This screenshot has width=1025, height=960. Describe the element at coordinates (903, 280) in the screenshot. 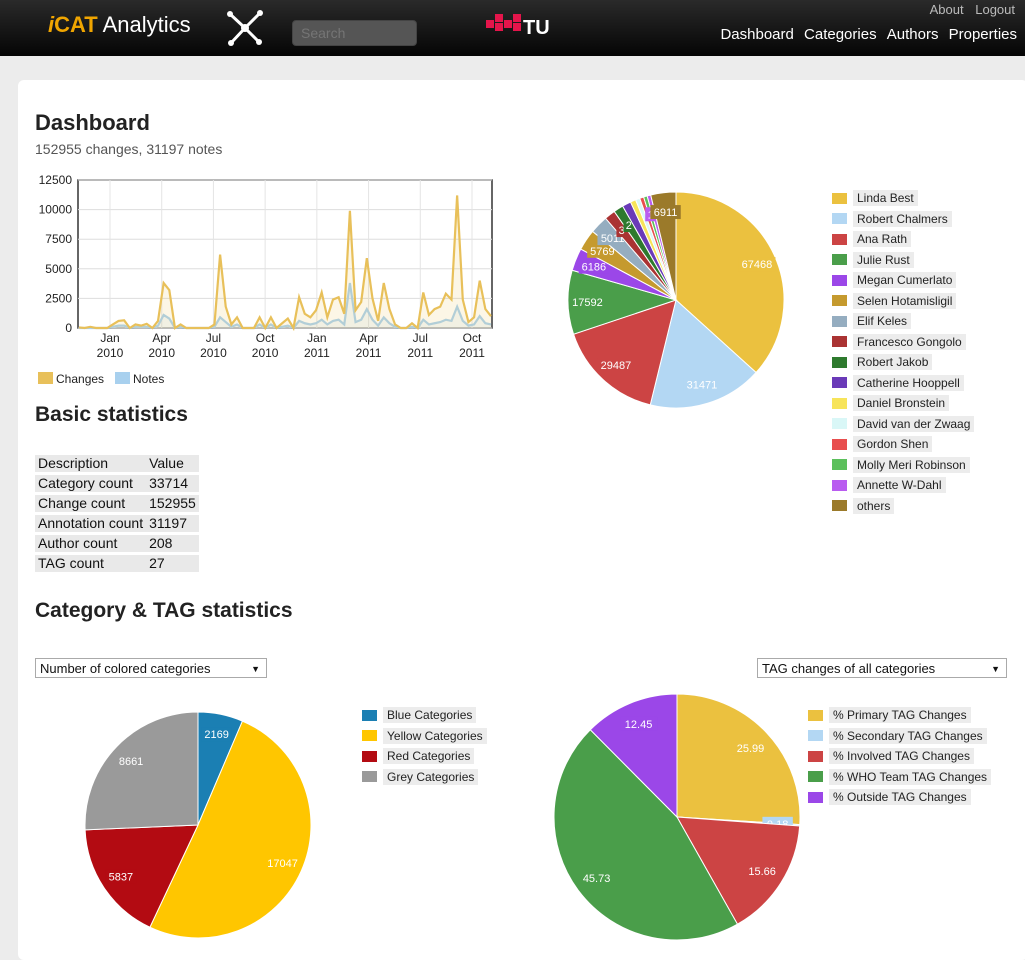

I see `legend-item: Megan Cumerlato` at that location.